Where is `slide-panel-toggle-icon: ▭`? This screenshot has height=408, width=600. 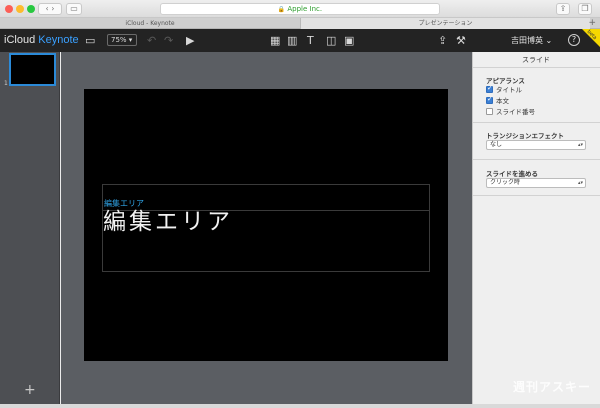
slide-panel-toggle-icon: ▭ is located at coordinates (90, 40).